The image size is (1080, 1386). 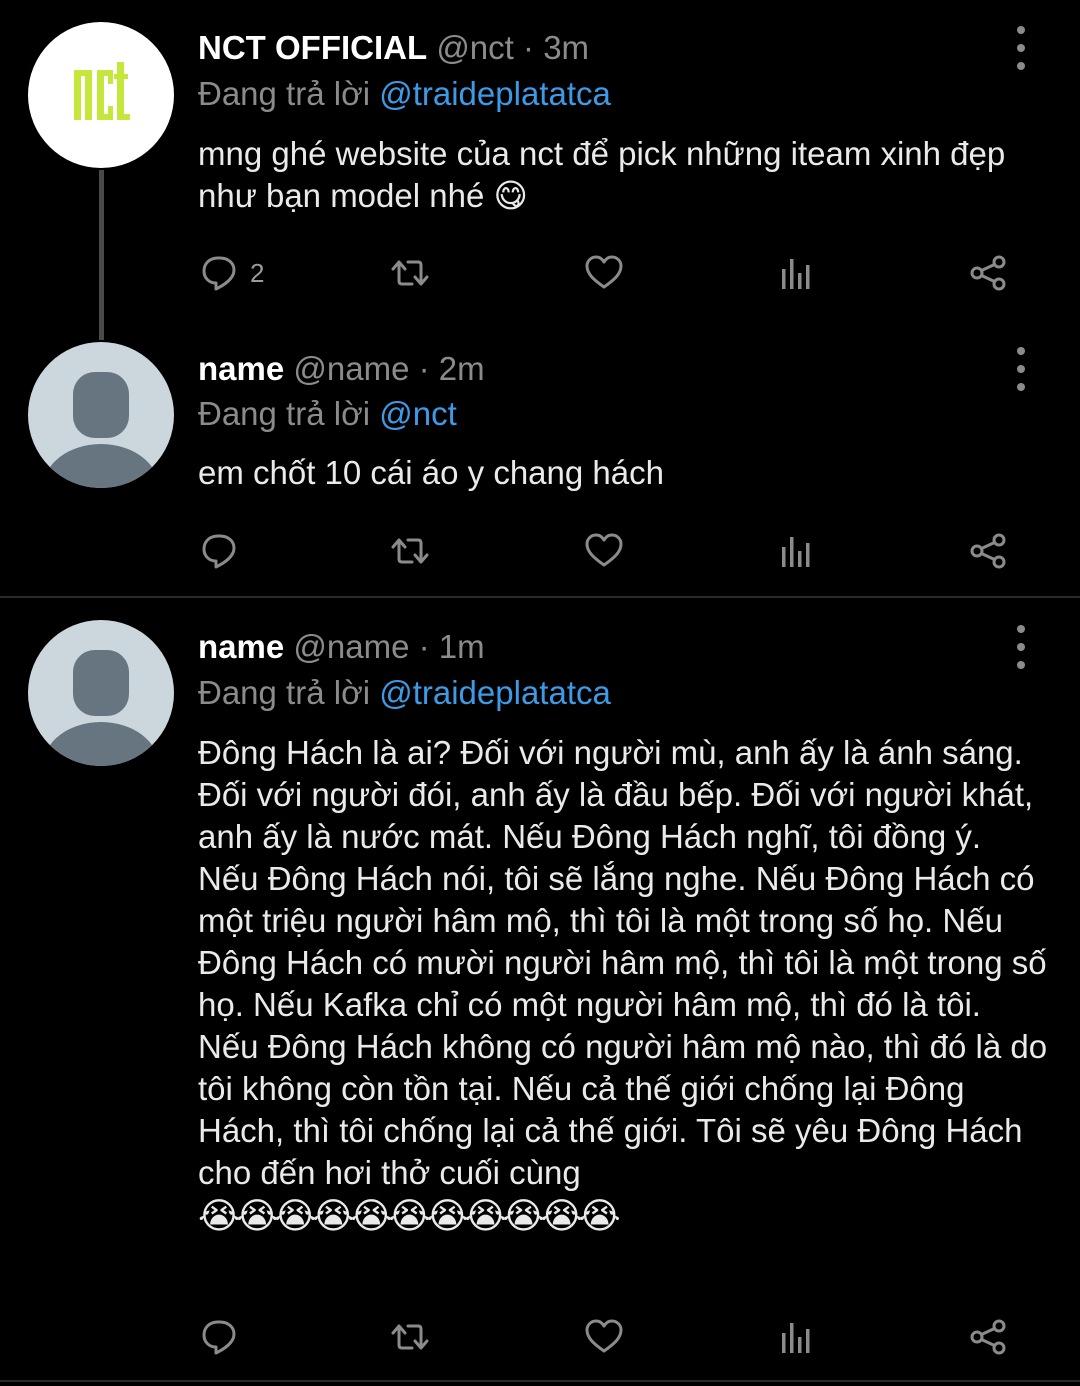 I want to click on reply-count: 2, so click(x=257, y=272).